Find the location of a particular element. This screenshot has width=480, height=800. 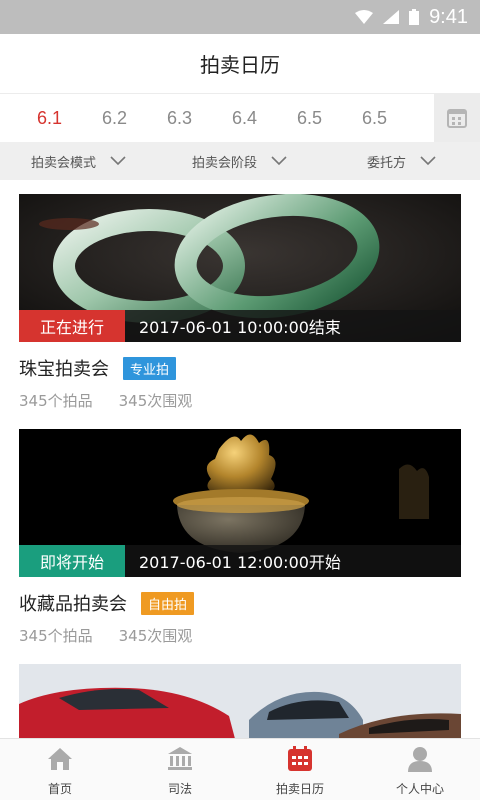

filter-bar: 拍卖会模式 拍卖会阶段 委托方 is located at coordinates (240, 161).